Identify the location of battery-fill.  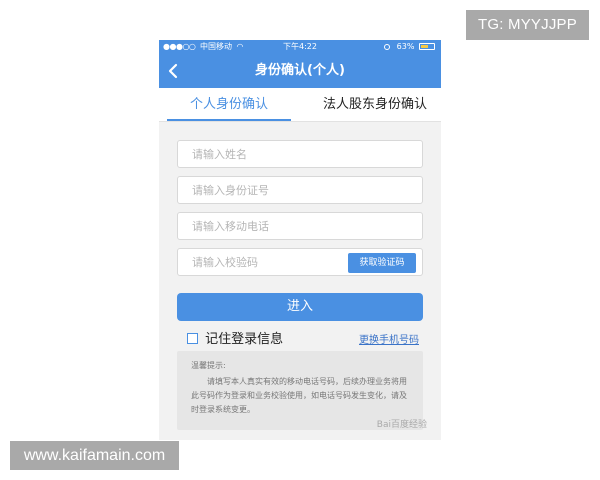
(424, 46).